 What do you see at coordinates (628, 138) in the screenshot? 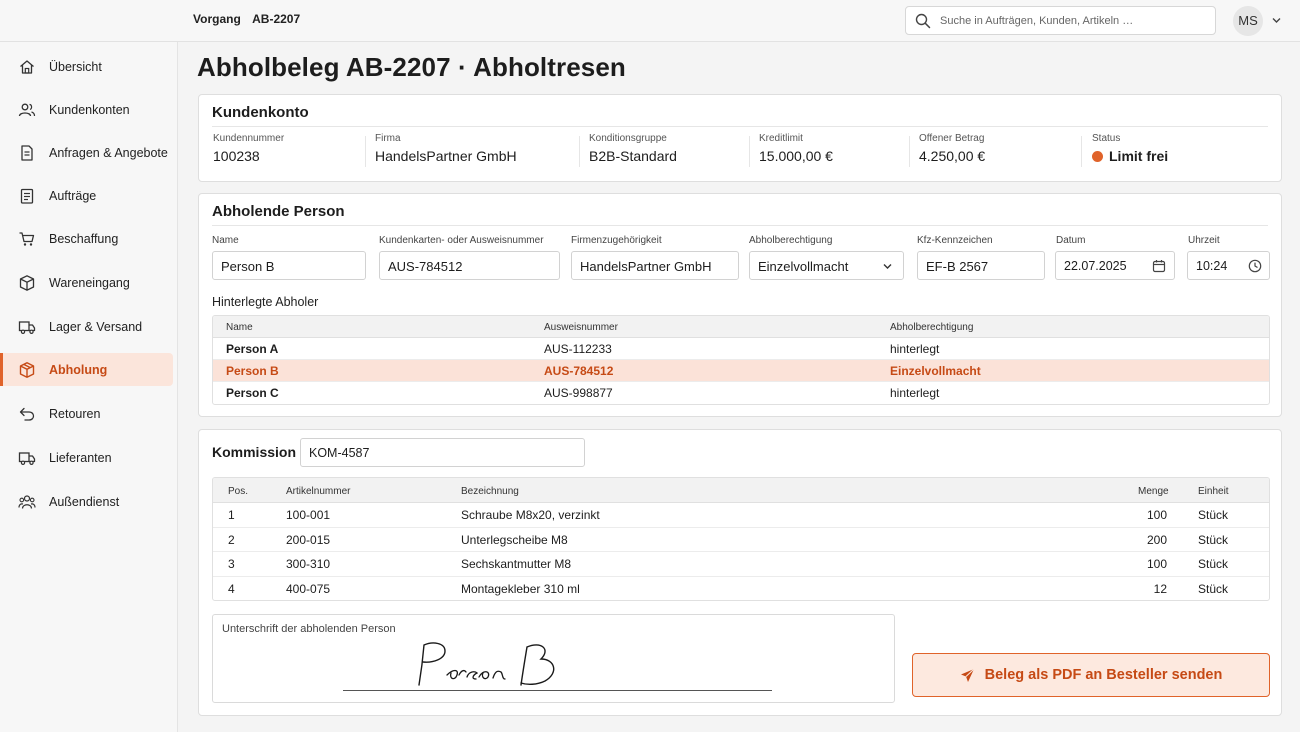
I see `konditionsgruppe-label: Konditionsgruppe` at bounding box center [628, 138].